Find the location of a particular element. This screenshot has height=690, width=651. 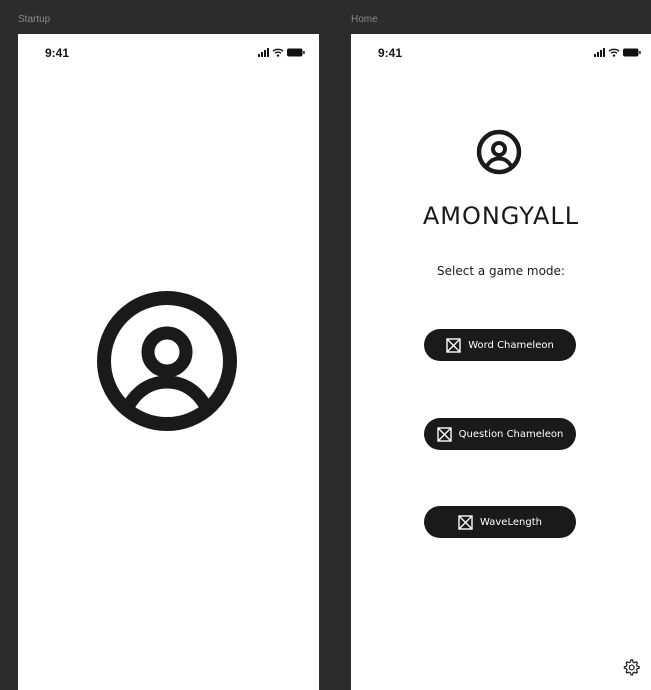

game-mode-prompt: Select a game mode: is located at coordinates (501, 271).